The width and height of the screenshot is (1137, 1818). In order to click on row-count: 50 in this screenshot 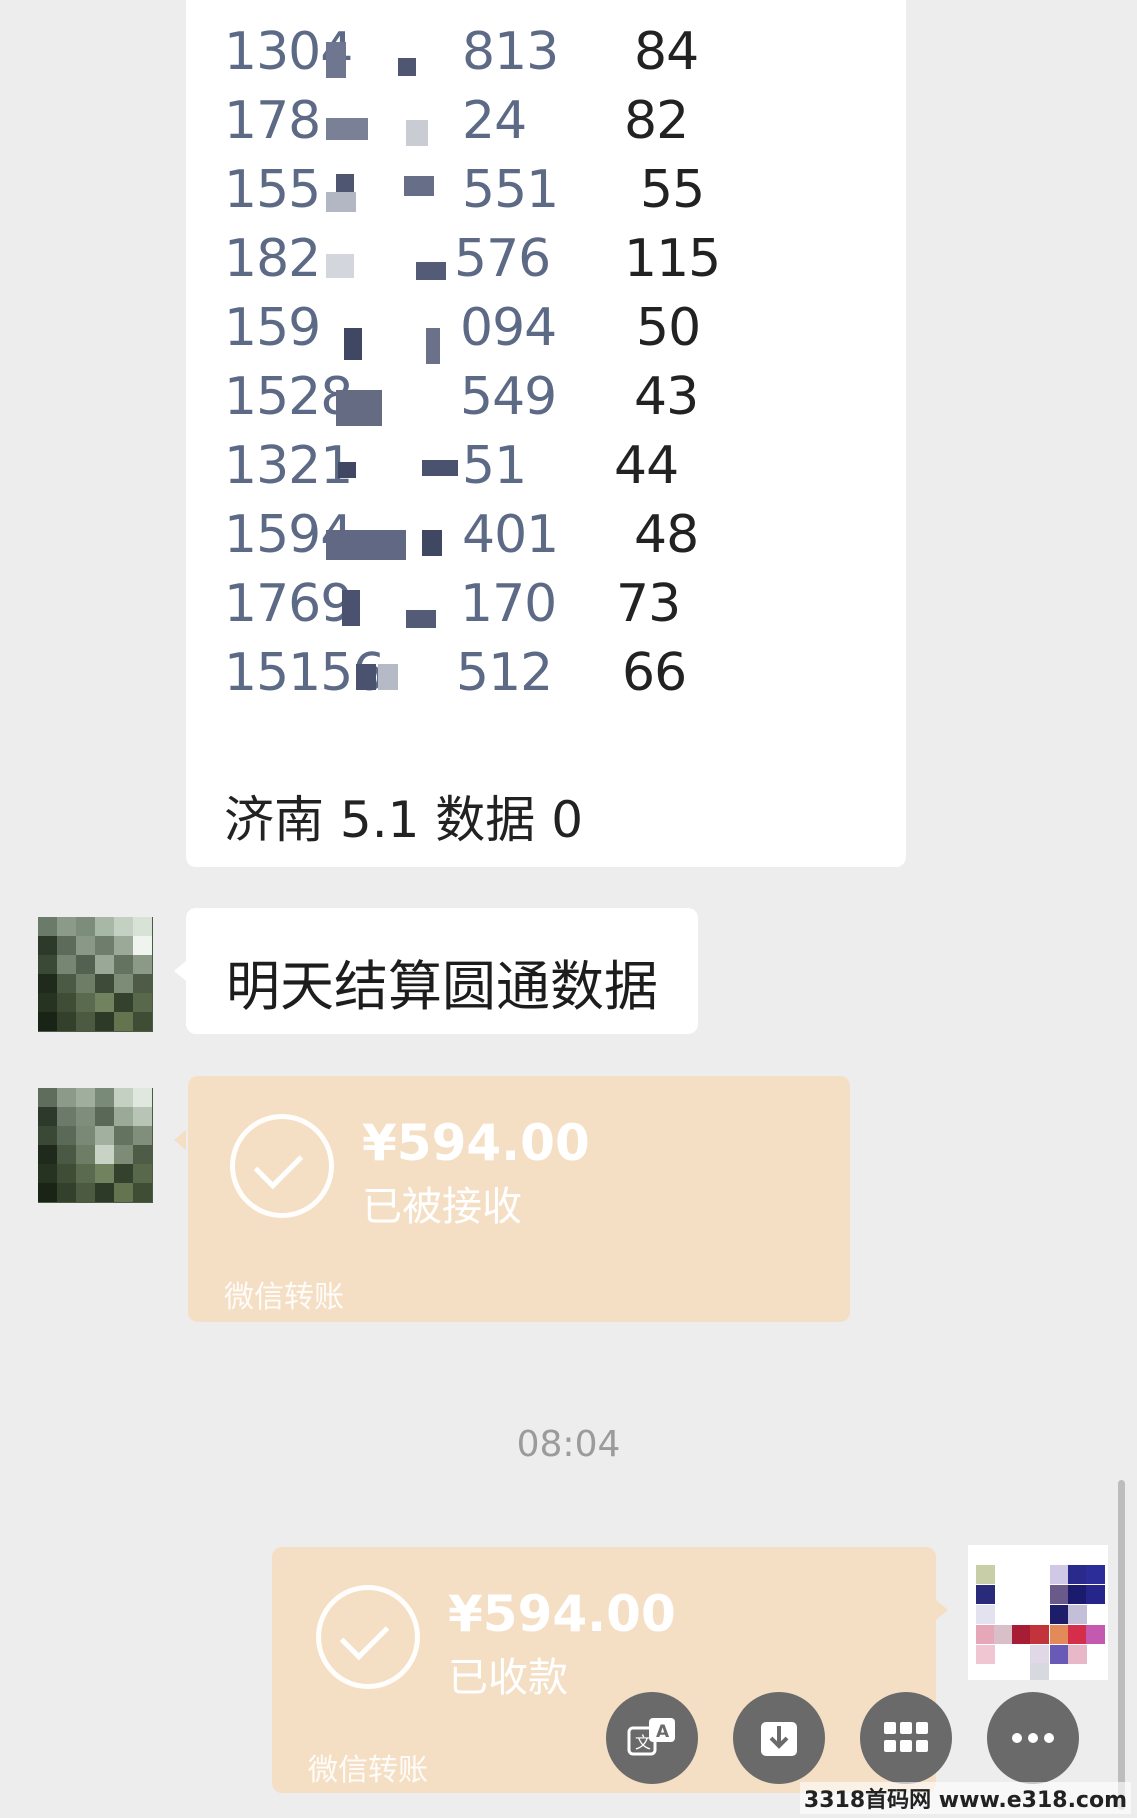, I will do `click(668, 328)`.